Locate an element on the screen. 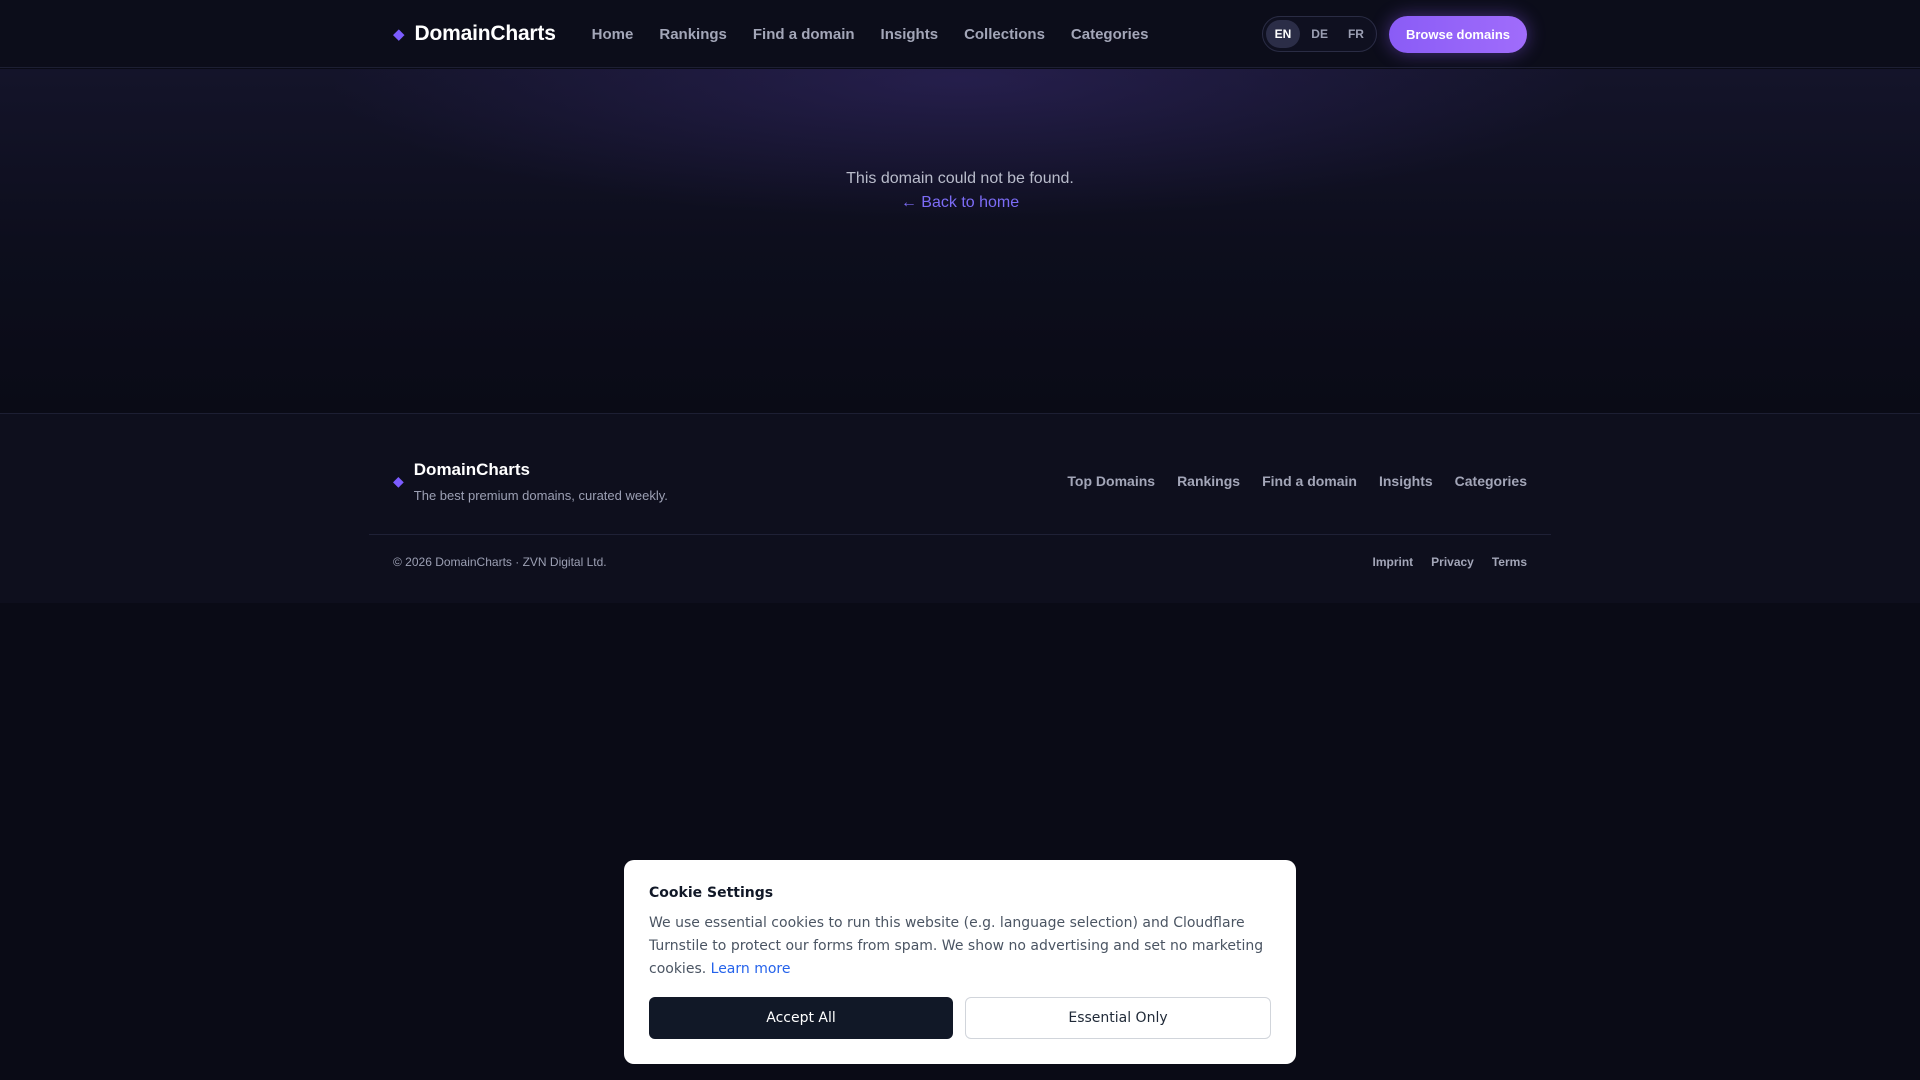  browse-domains-button: Browse domains is located at coordinates (1457, 34).